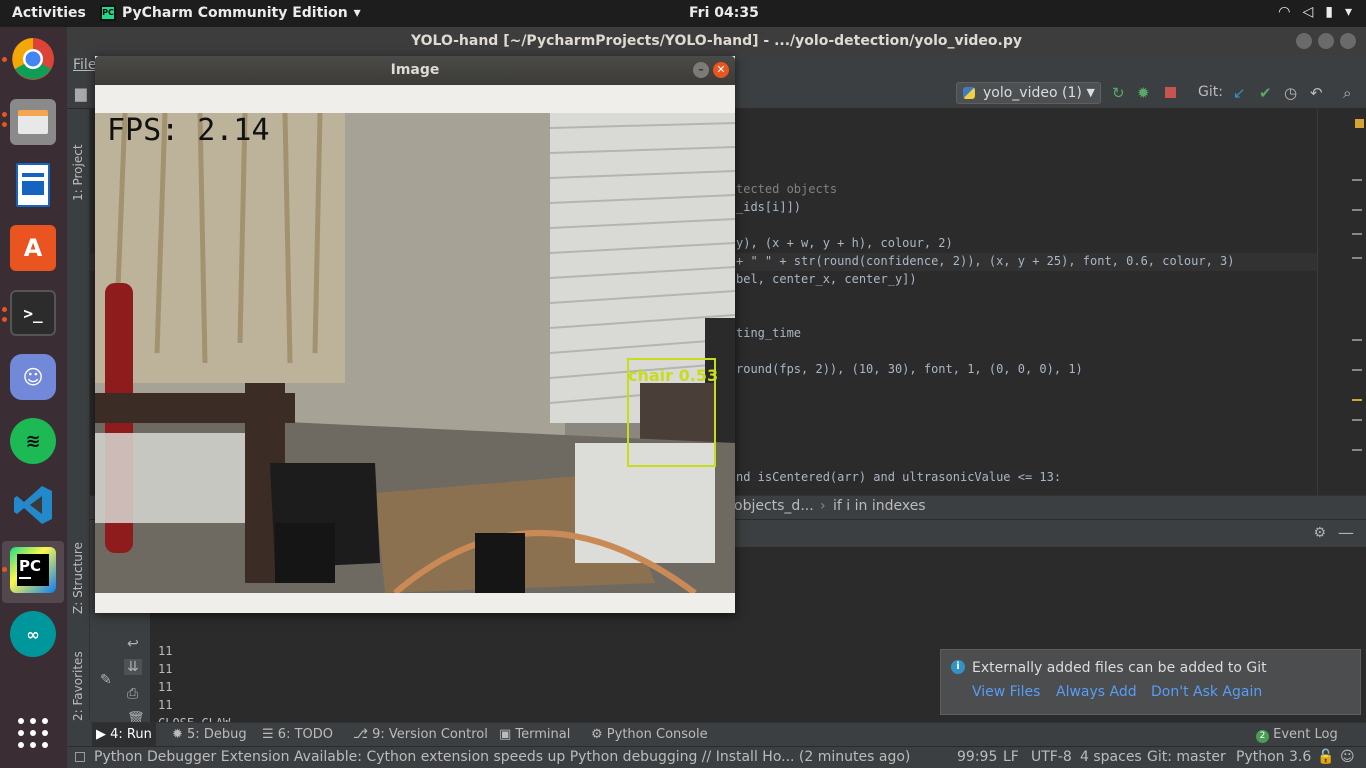 Image resolution: width=1366 pixels, height=768 pixels. What do you see at coordinates (787, 189) in the screenshot?
I see `code-line: tected objects` at bounding box center [787, 189].